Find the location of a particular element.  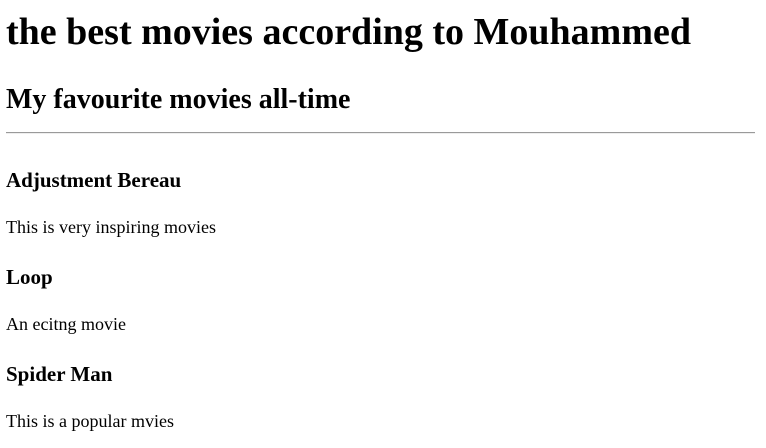

page-title: the best movies according to Mouhammed is located at coordinates (348, 32).